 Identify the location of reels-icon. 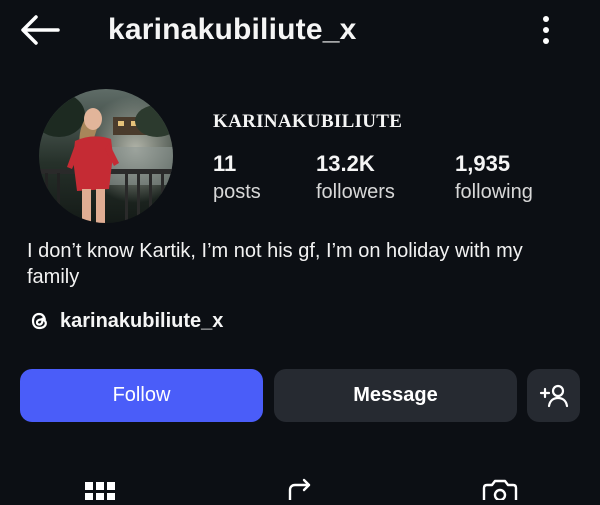
(299, 490).